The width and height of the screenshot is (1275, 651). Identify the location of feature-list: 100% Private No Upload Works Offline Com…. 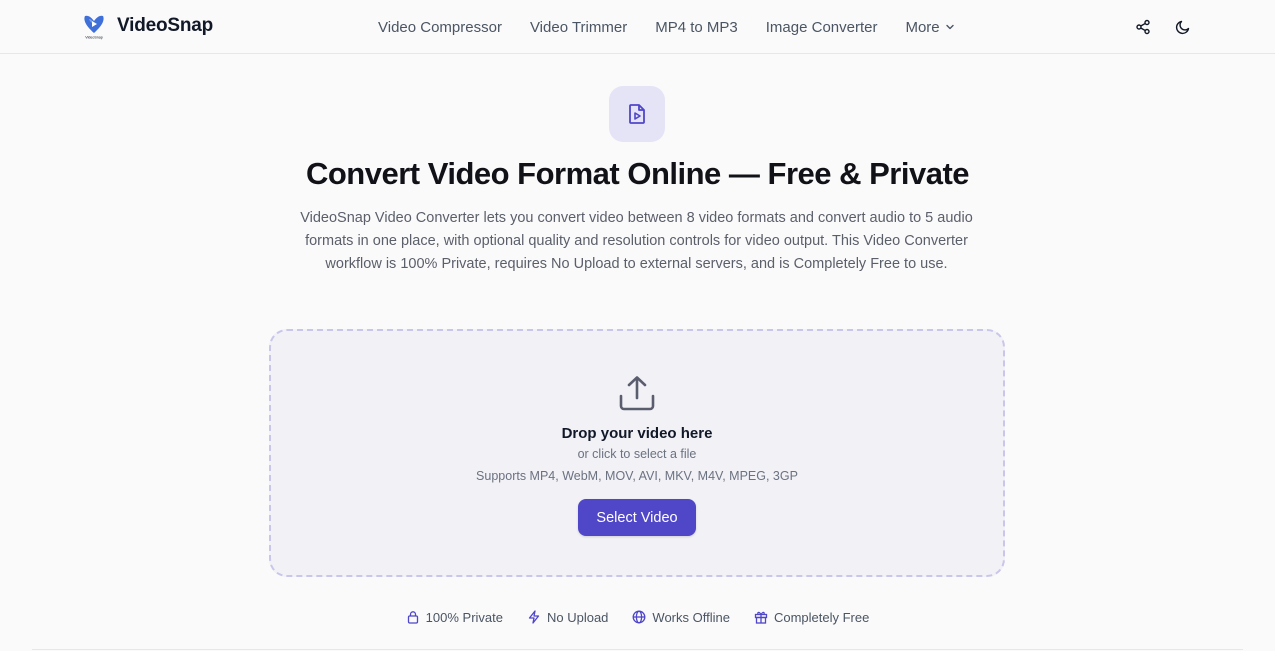
(637, 617).